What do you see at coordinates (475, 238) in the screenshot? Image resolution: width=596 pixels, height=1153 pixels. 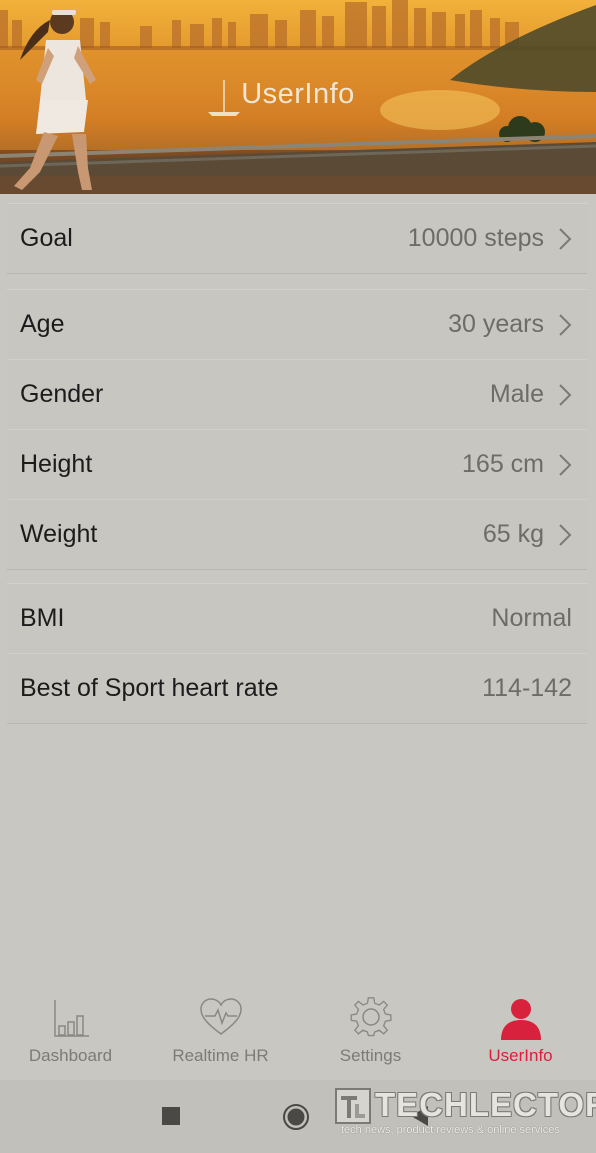 I see `goal-value: 10000 steps` at bounding box center [475, 238].